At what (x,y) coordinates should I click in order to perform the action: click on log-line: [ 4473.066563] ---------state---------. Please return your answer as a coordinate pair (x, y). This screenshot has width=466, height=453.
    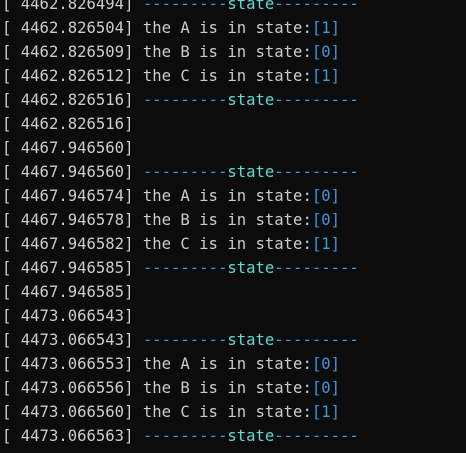
    Looking at the image, I should click on (233, 436).